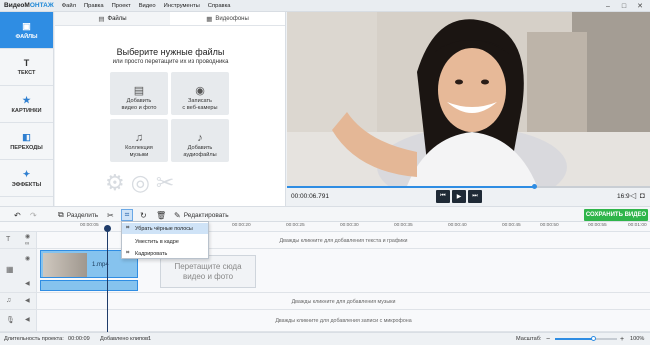 Image resolution: width=650 pixels, height=345 pixels. I want to click on play-button: ▶, so click(459, 196).